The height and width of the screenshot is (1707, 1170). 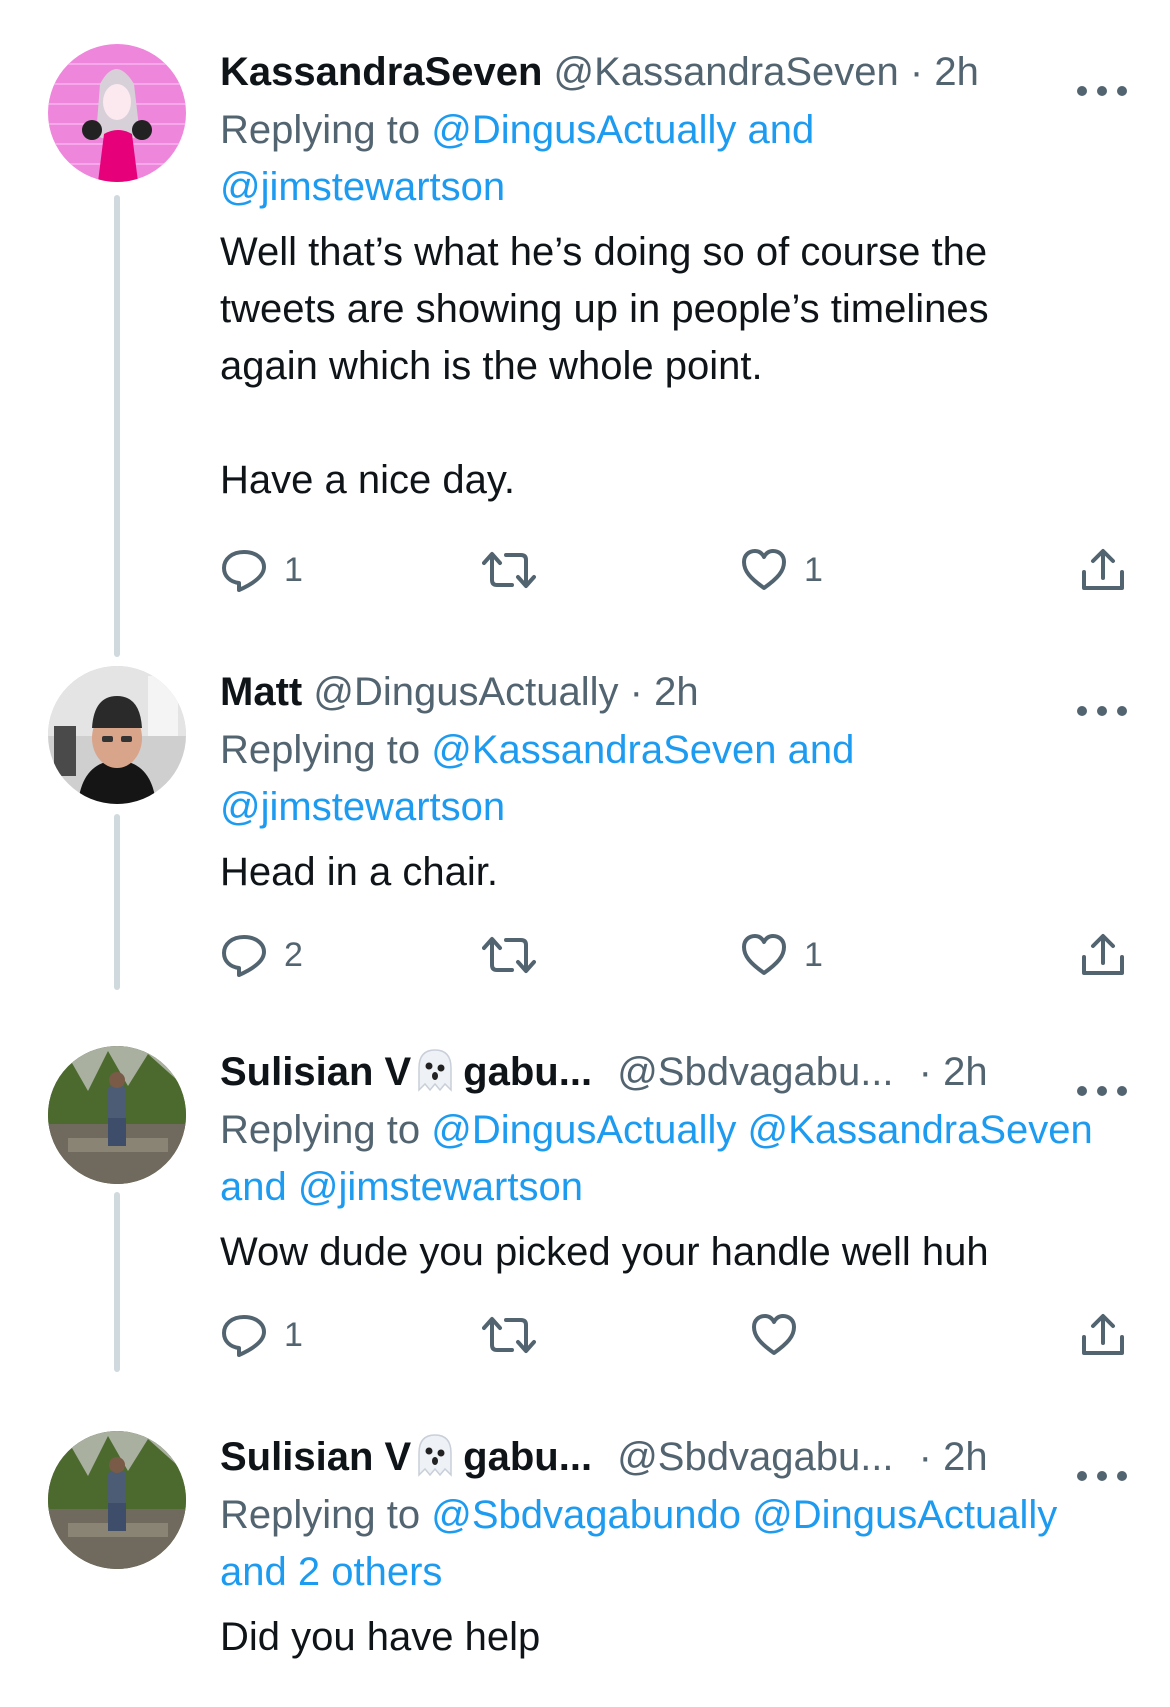 I want to click on like-button, so click(x=782, y=1335).